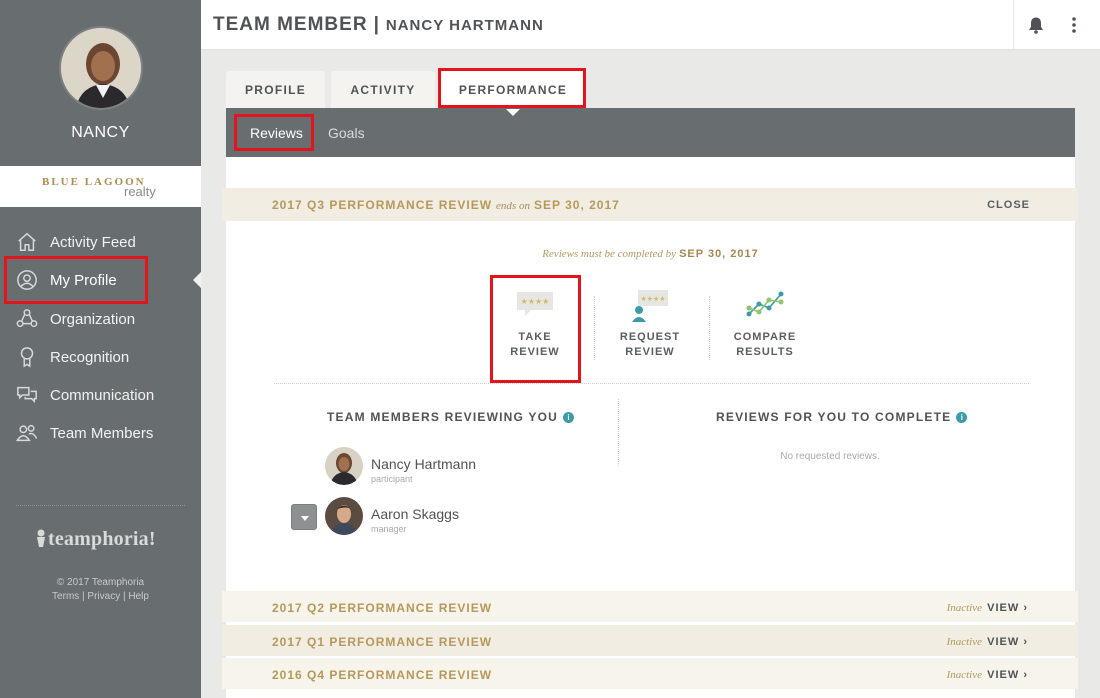 The image size is (1100, 698). I want to click on past-review-title: 2017 Q2 PERFORMANCE REVIEW, so click(382, 608).